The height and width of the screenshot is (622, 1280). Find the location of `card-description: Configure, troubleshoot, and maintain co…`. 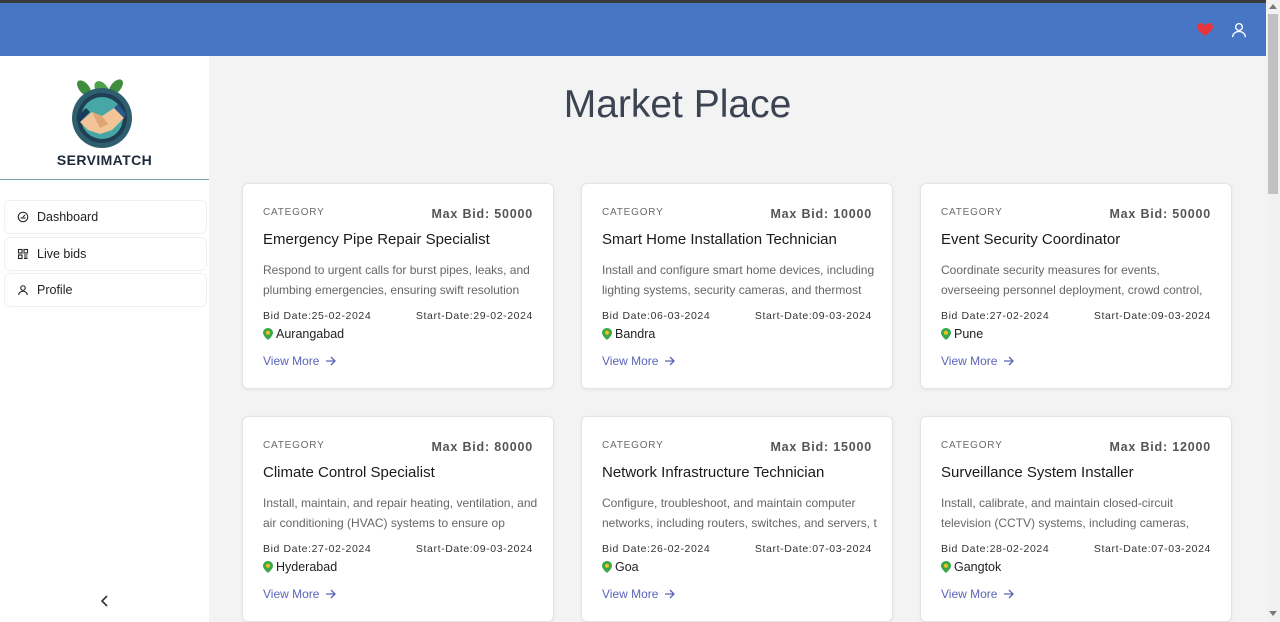

card-description: Configure, troubleshoot, and maintain co… is located at coordinates (739, 513).